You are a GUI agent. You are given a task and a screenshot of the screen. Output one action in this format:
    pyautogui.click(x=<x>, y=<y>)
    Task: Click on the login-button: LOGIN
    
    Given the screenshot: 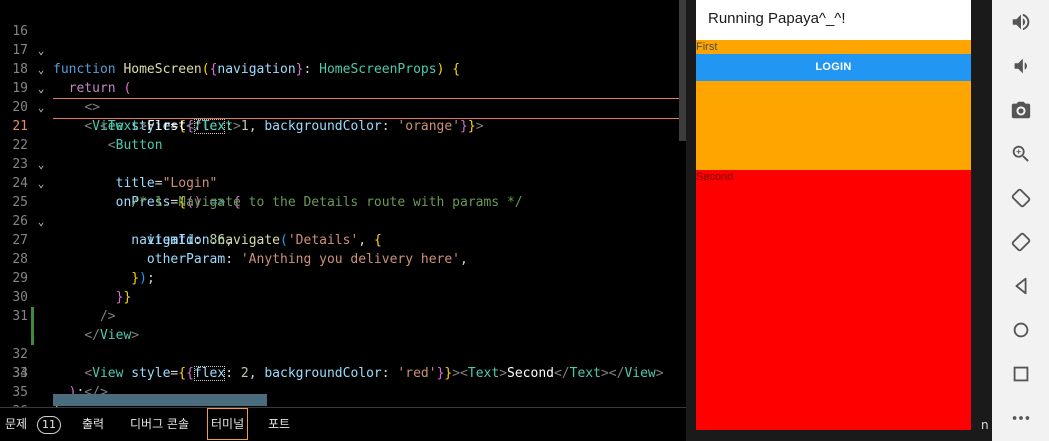 What is the action you would take?
    pyautogui.click(x=833, y=67)
    